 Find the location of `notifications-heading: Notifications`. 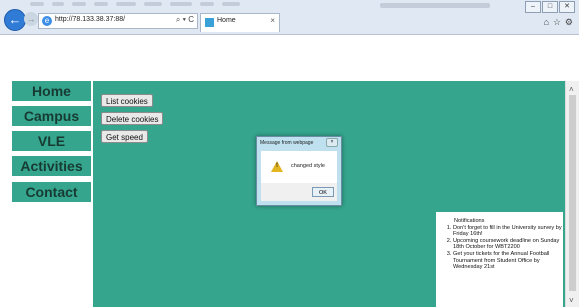

notifications-heading: Notifications is located at coordinates (469, 221).